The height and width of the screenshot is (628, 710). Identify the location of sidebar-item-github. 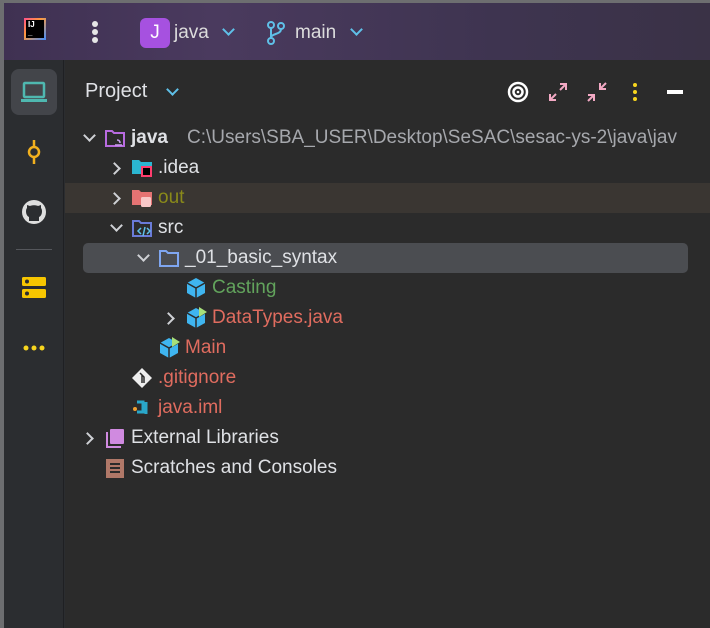
(34, 212).